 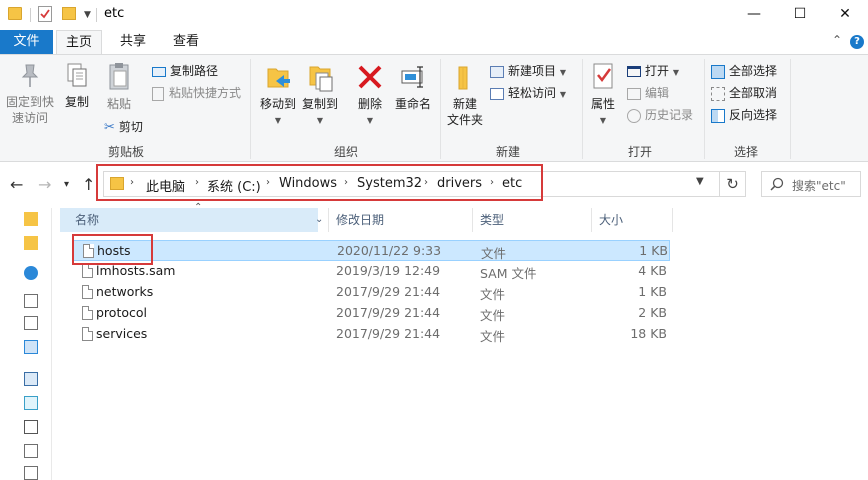 I want to click on paste-shortcut-button: 粘贴快捷方式, so click(x=196, y=93).